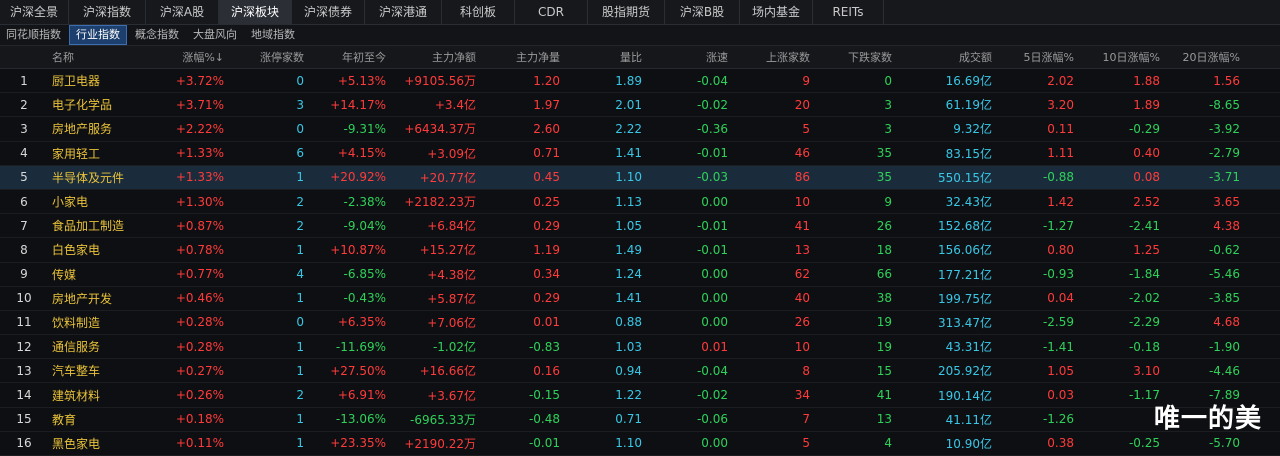 The width and height of the screenshot is (1280, 456). What do you see at coordinates (199, 153) in the screenshot?
I see `cell-chg: +1.33%` at bounding box center [199, 153].